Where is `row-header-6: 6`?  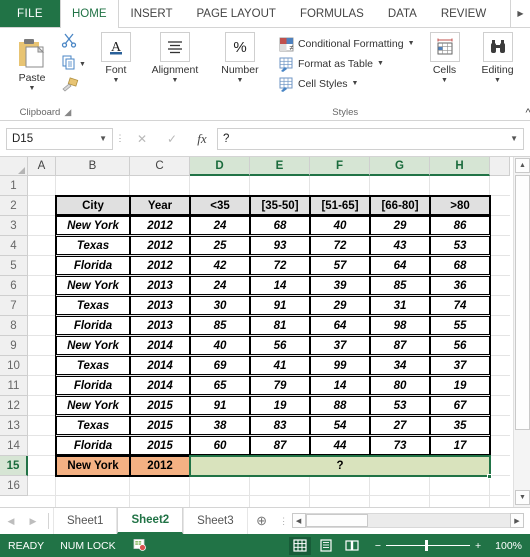
row-header-6: 6 is located at coordinates (14, 286).